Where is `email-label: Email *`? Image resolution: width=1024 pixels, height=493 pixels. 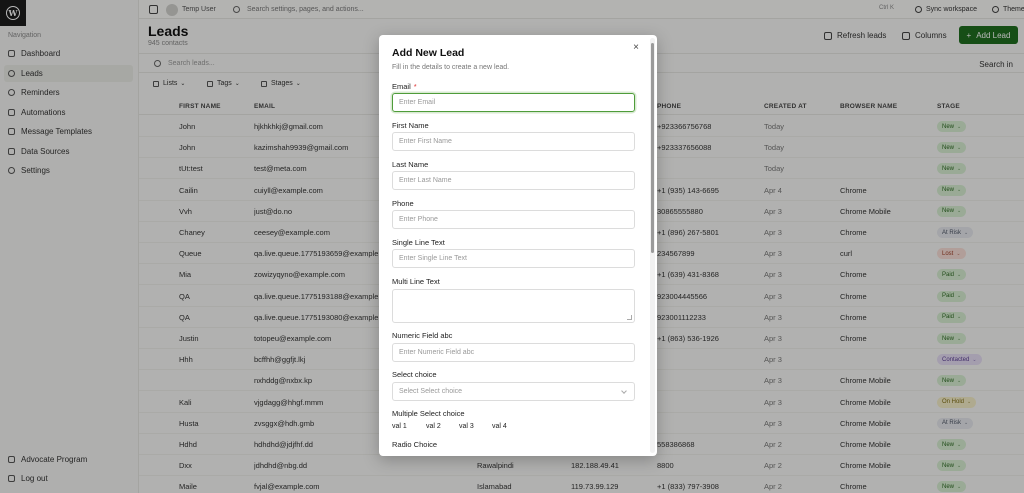 email-label: Email * is located at coordinates (404, 86).